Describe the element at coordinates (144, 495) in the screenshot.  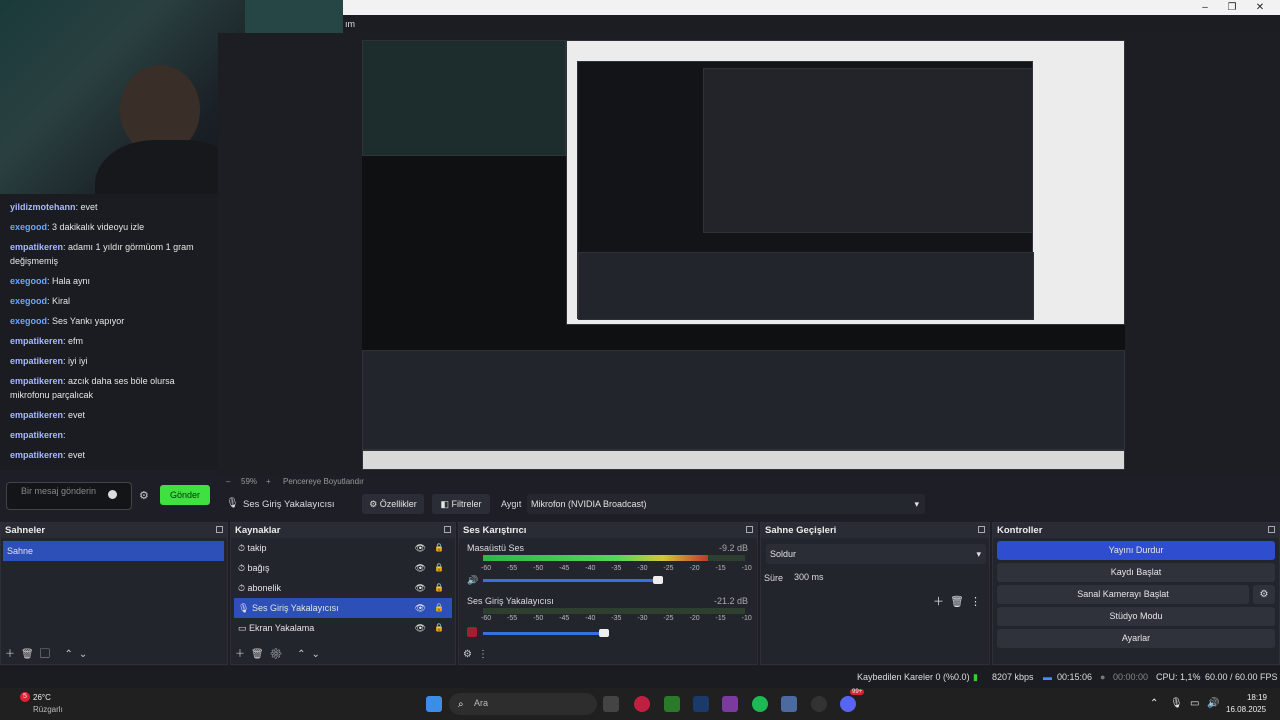
I see `chat-settings-icon: ⚙` at that location.